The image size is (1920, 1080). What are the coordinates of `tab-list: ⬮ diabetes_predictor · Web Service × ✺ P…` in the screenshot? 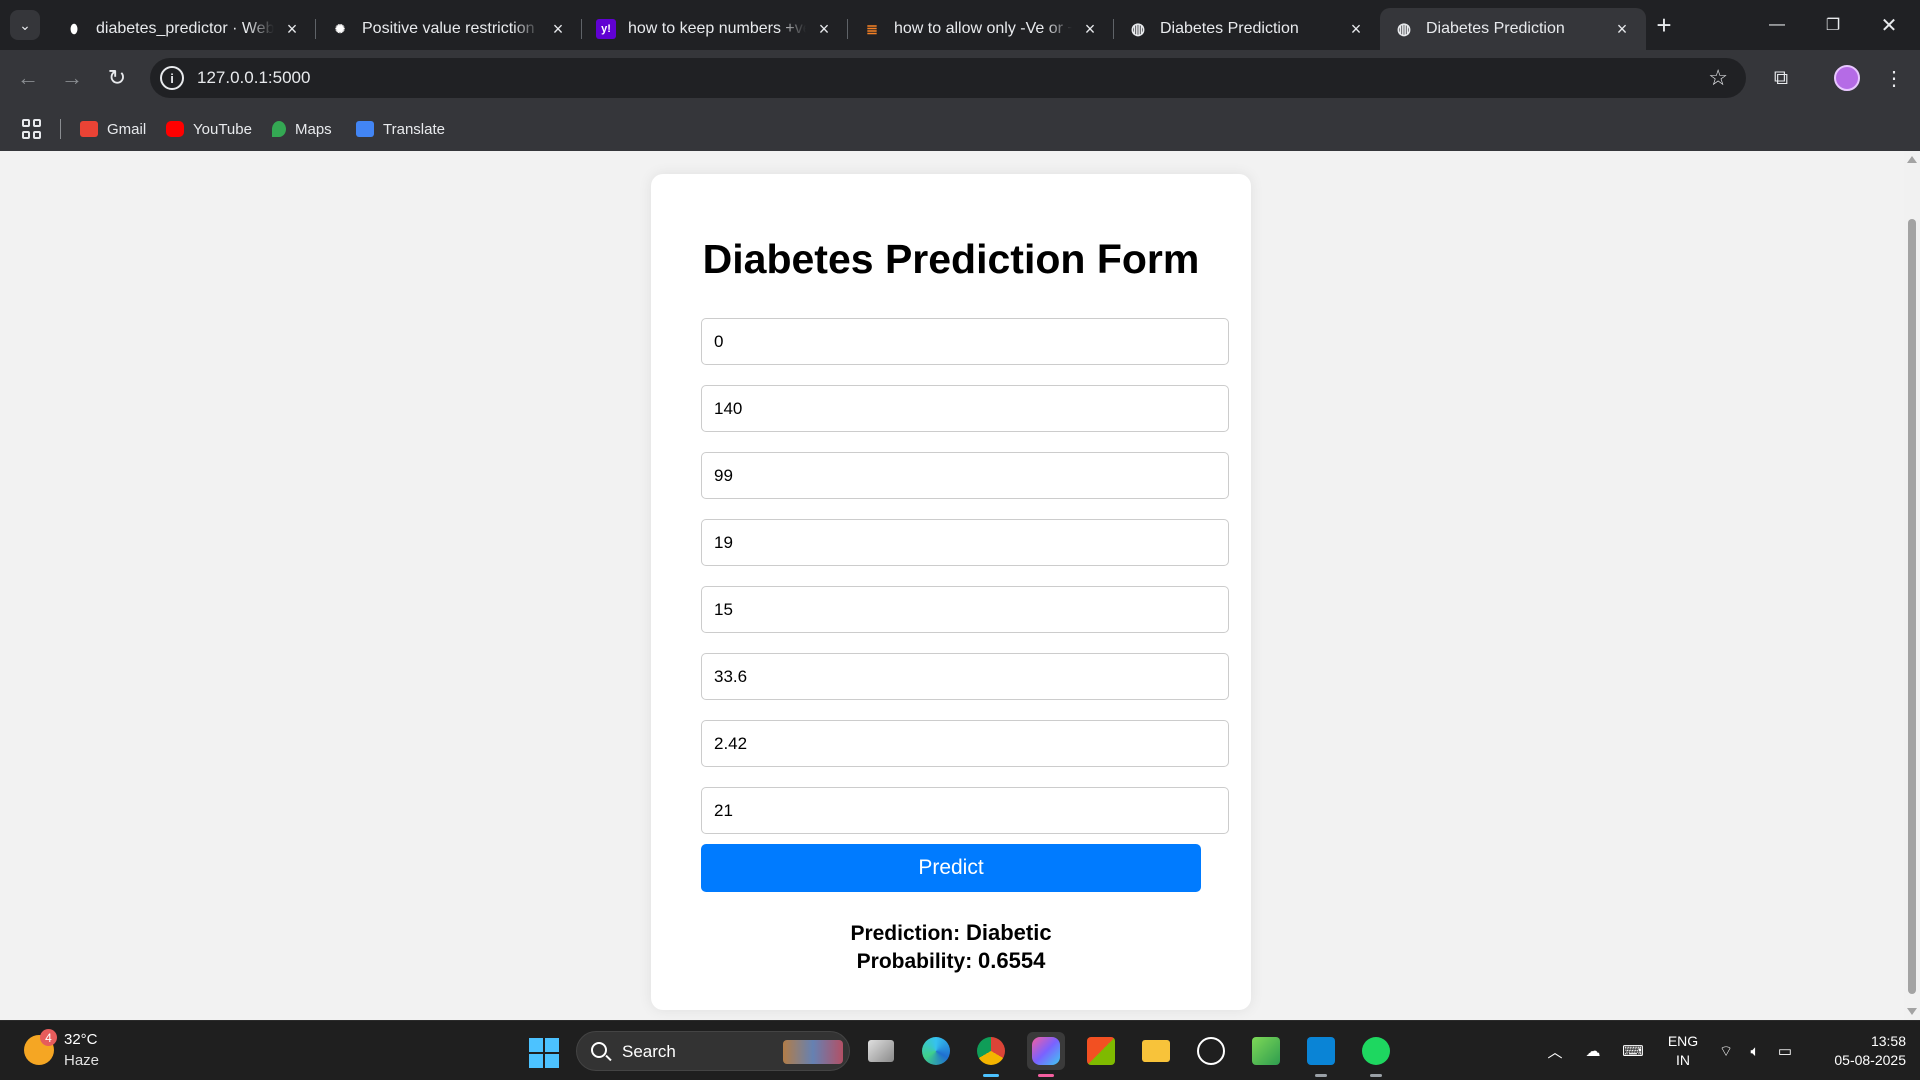 It's located at (848, 29).